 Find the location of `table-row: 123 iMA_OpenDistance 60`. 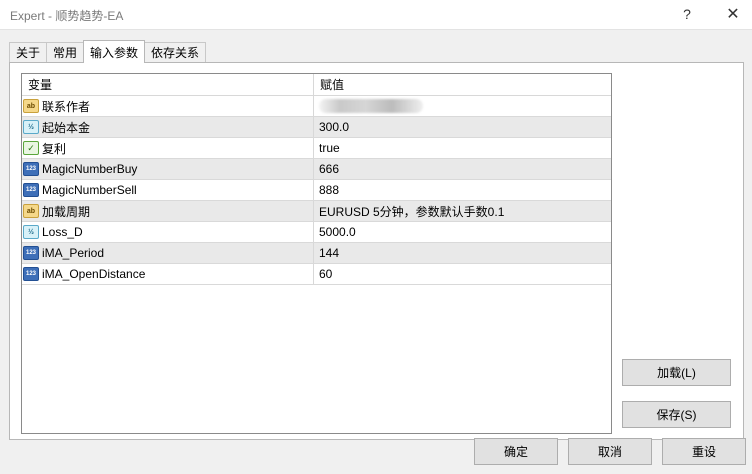

table-row: 123 iMA_OpenDistance 60 is located at coordinates (316, 274).